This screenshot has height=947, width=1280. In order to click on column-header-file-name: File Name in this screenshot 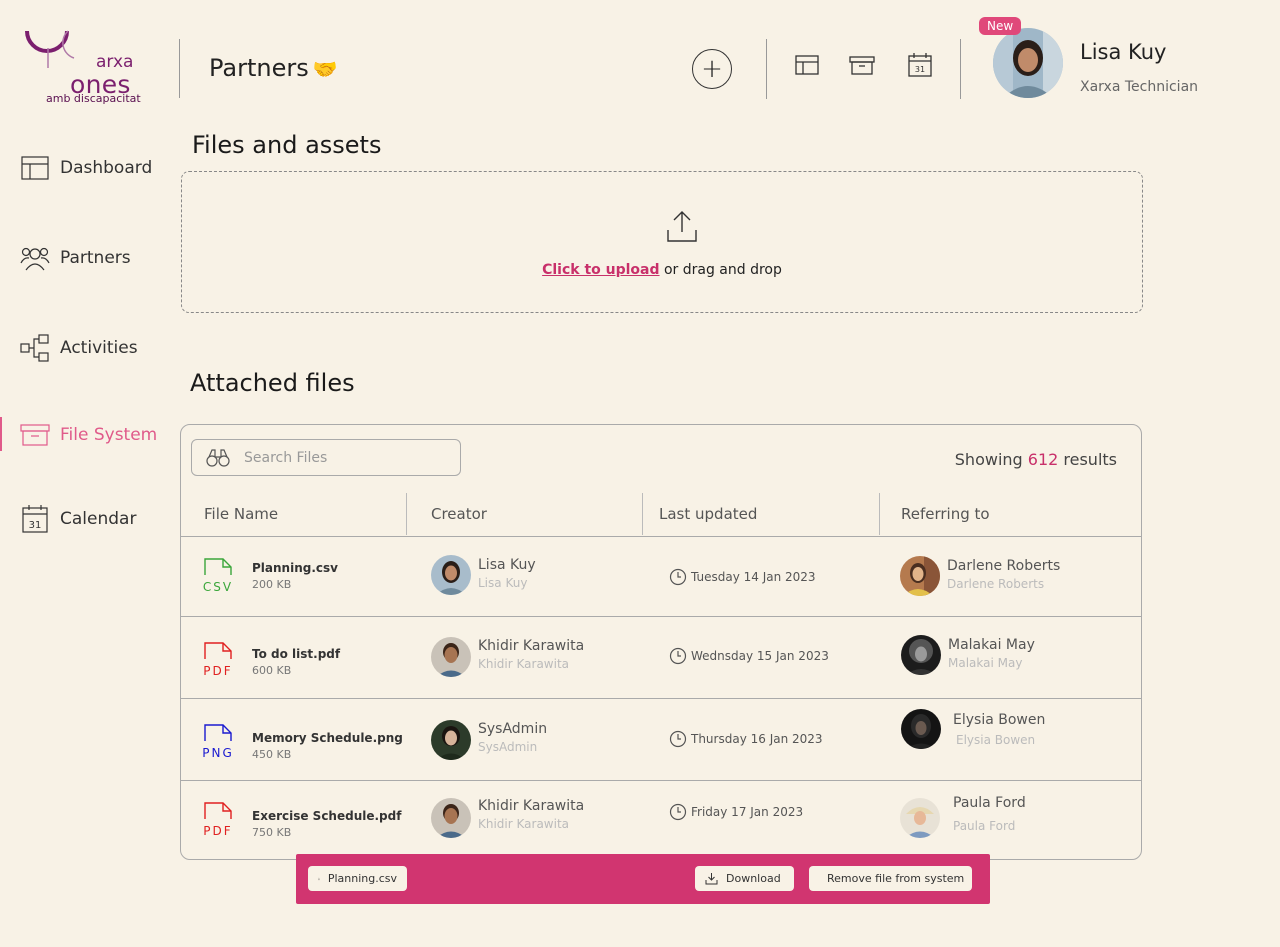, I will do `click(241, 514)`.